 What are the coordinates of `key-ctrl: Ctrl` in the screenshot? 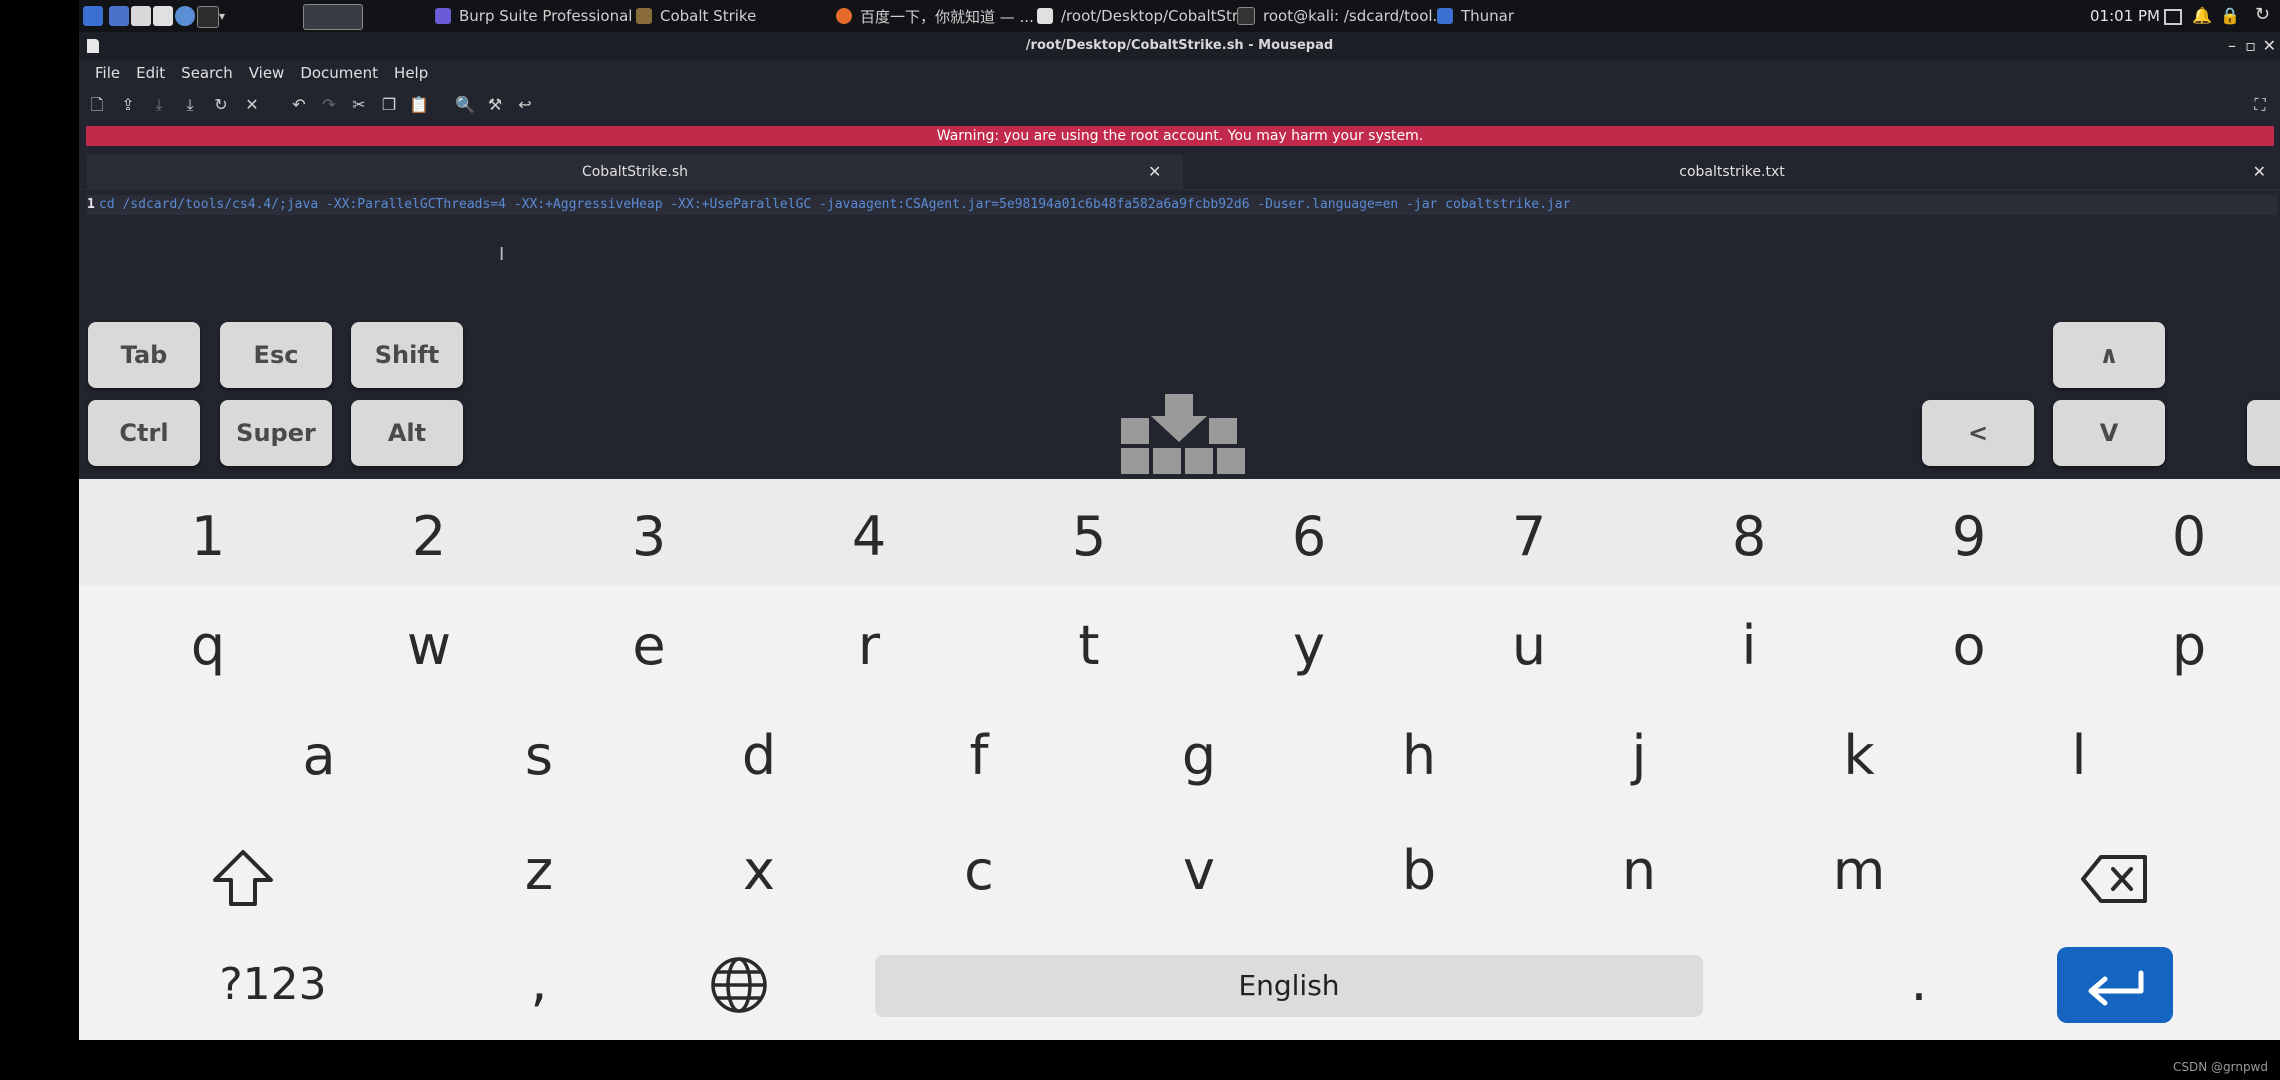 It's located at (144, 433).